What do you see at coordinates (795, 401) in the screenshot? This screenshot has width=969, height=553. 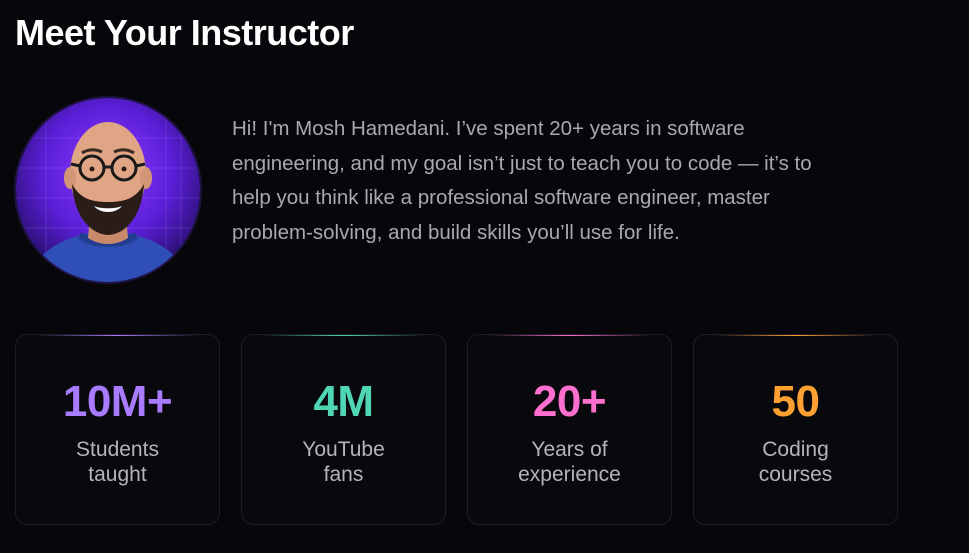 I see `stat-value: 50` at bounding box center [795, 401].